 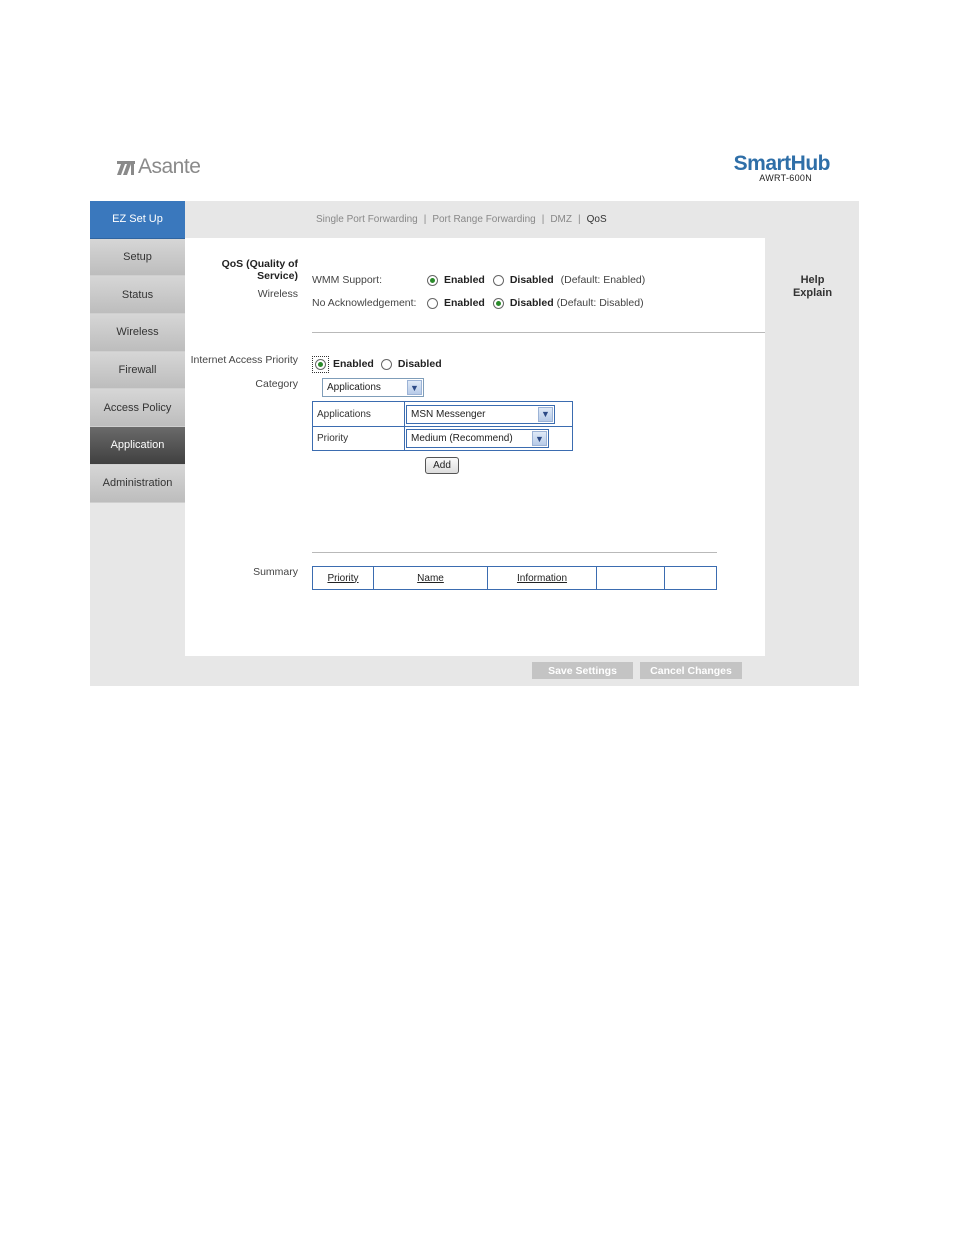 What do you see at coordinates (354, 387) in the screenshot?
I see `category-select-value: Applications` at bounding box center [354, 387].